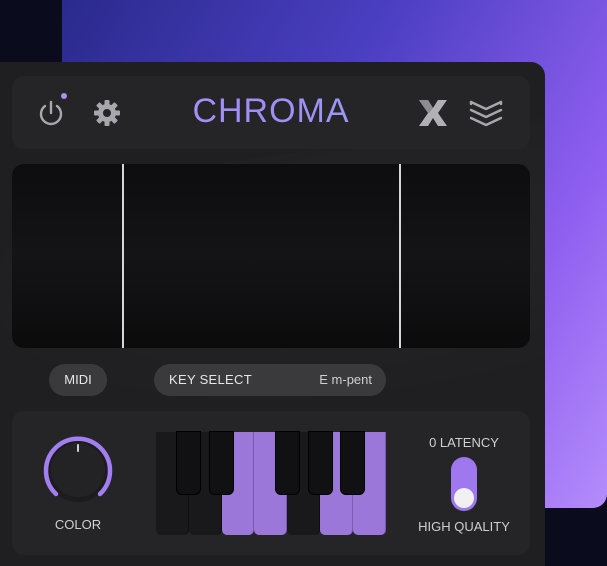 This screenshot has height=566, width=607. I want to click on brand-logo, so click(433, 113).